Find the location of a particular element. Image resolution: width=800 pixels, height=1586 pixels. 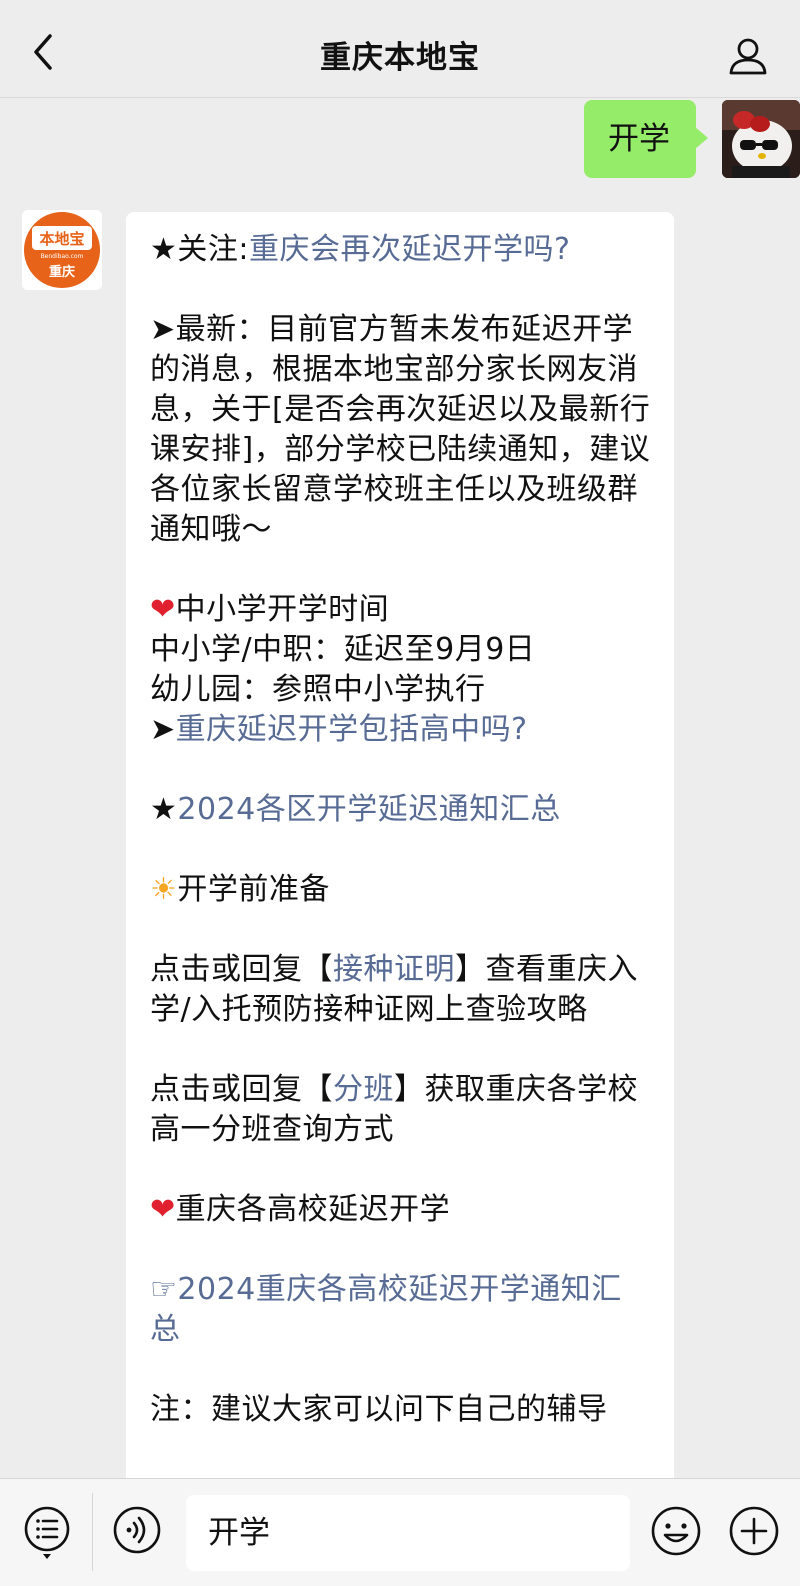

university-line: ☞2024重庆各高校延迟开学通知汇总 is located at coordinates (401, 1310).